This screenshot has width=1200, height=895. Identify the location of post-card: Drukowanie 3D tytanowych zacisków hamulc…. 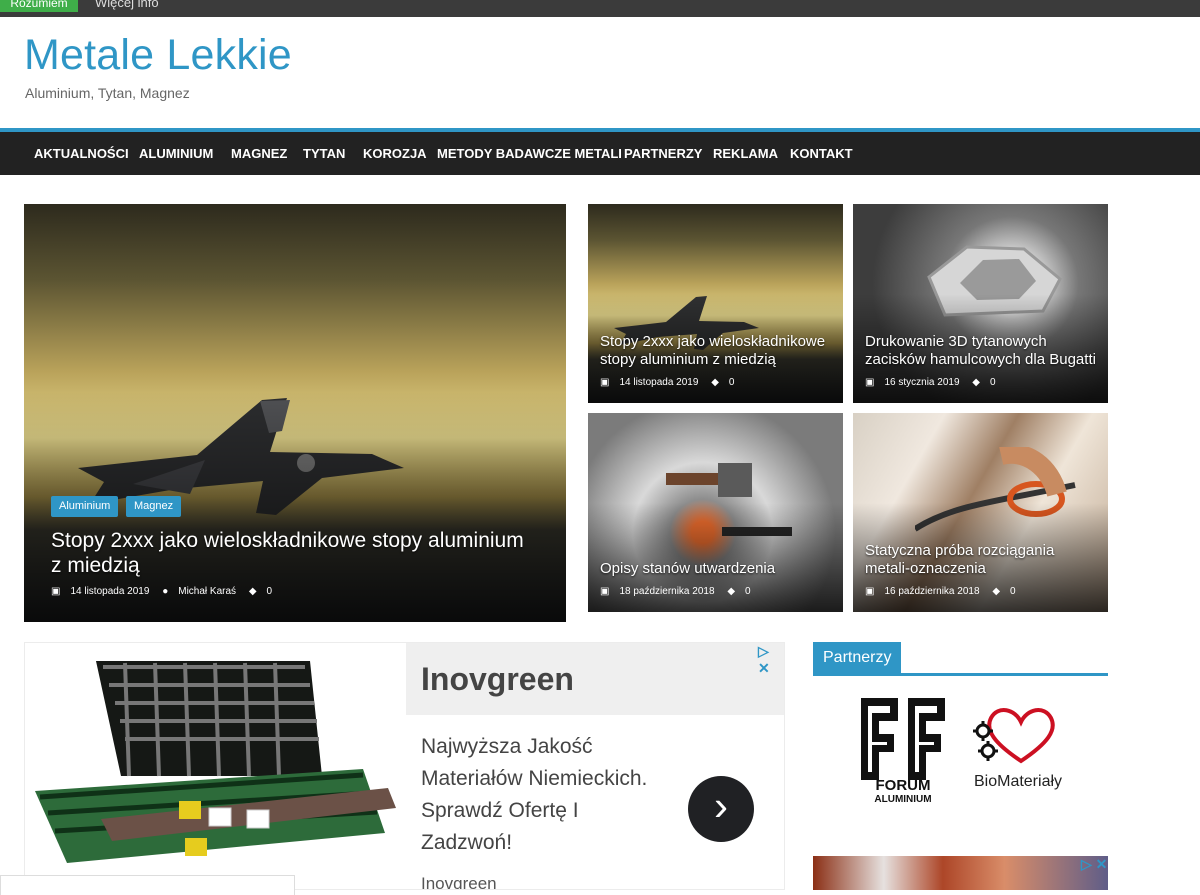
(980, 303).